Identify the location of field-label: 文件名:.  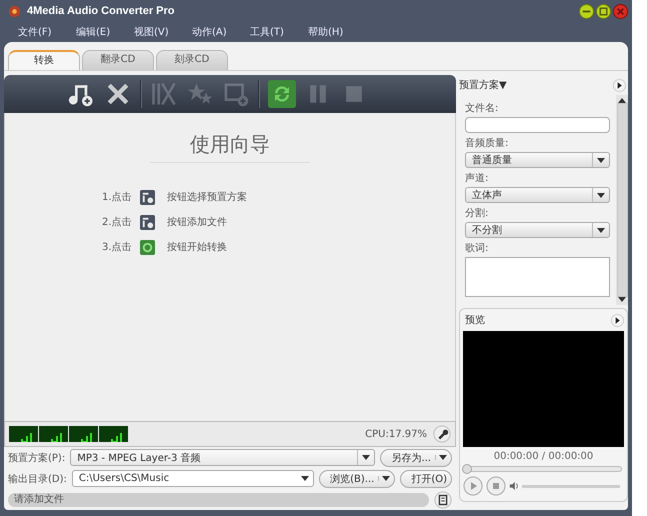
(482, 108).